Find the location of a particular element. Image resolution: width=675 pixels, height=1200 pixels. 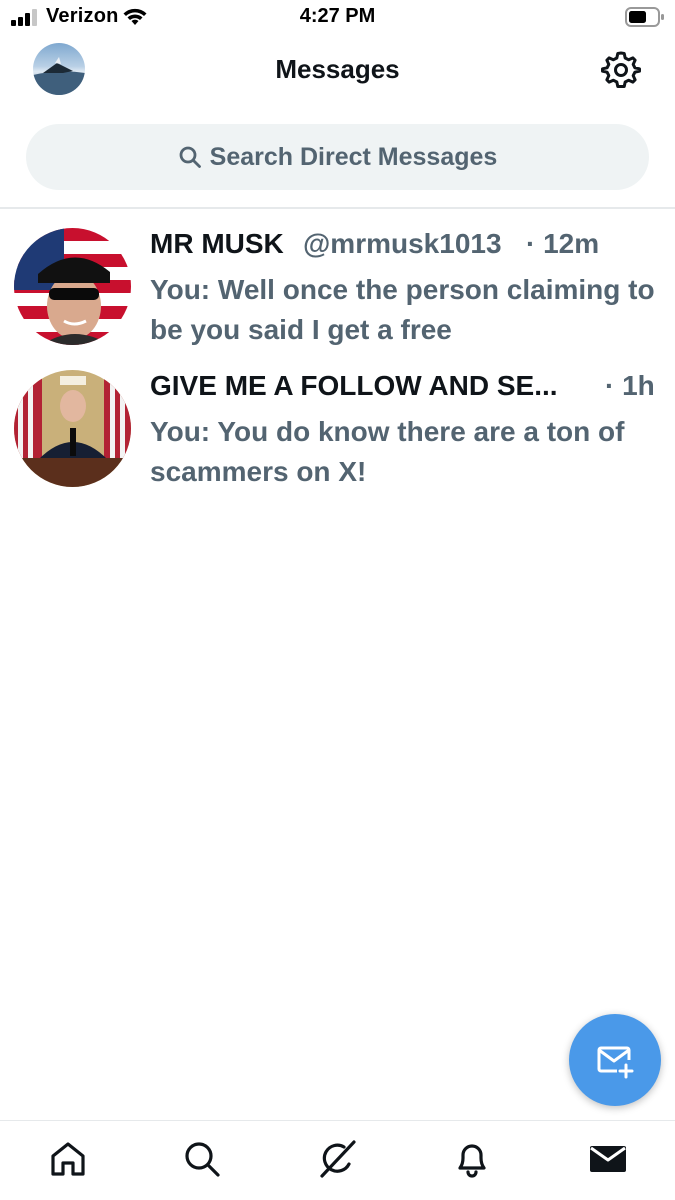

nav-grok is located at coordinates (337, 1159).